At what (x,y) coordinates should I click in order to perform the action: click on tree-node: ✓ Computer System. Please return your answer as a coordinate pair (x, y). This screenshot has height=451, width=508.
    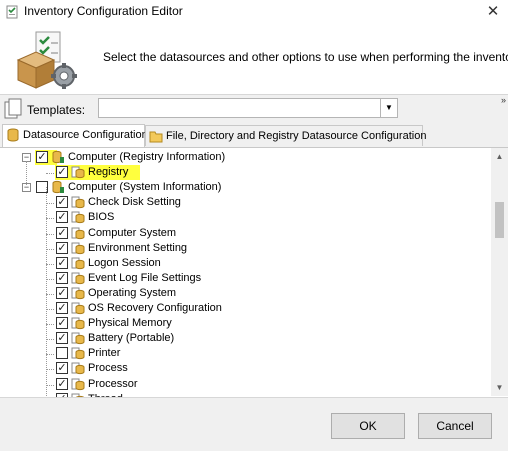
    Looking at the image, I should click on (245, 233).